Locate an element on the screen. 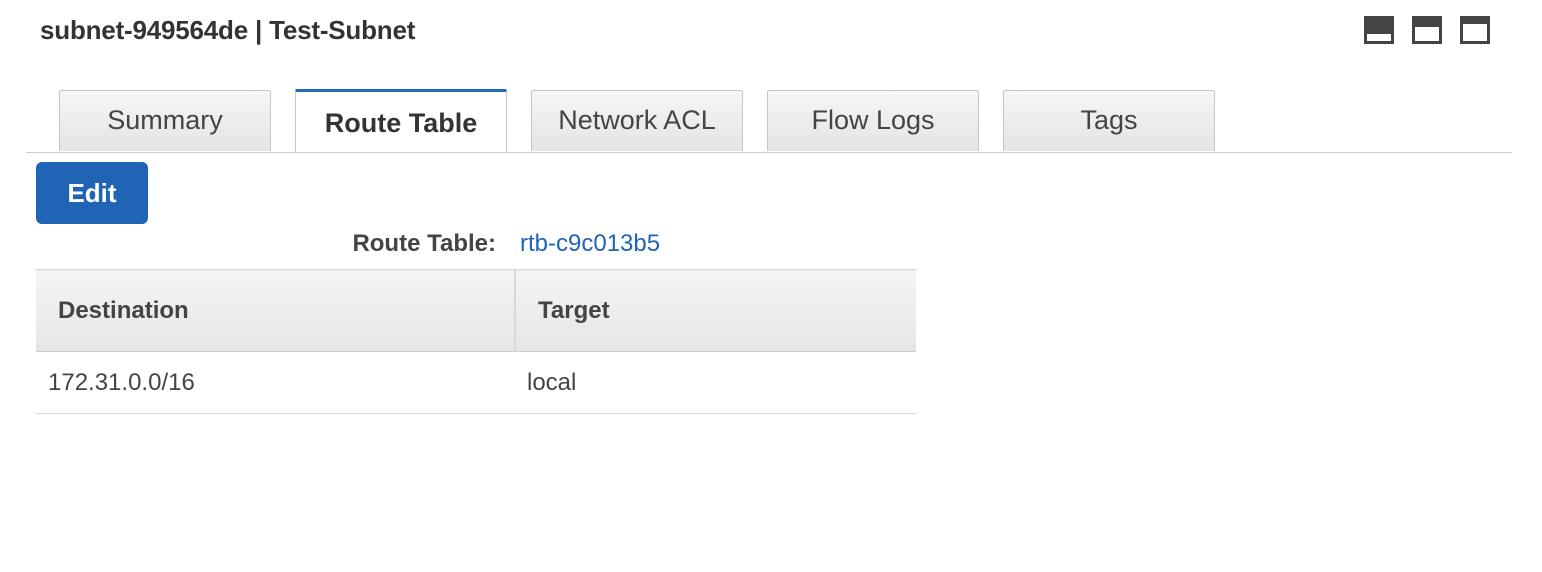 This screenshot has height=572, width=1542. panel-maximize-icon is located at coordinates (1475, 30).